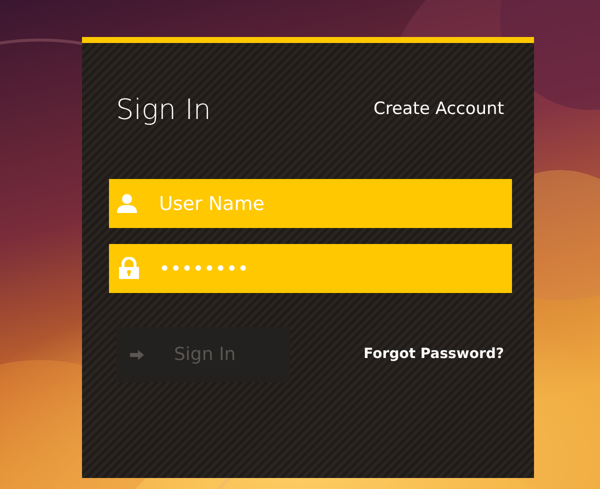 The image size is (600, 489). Describe the element at coordinates (129, 268) in the screenshot. I see `lock-icon` at that location.